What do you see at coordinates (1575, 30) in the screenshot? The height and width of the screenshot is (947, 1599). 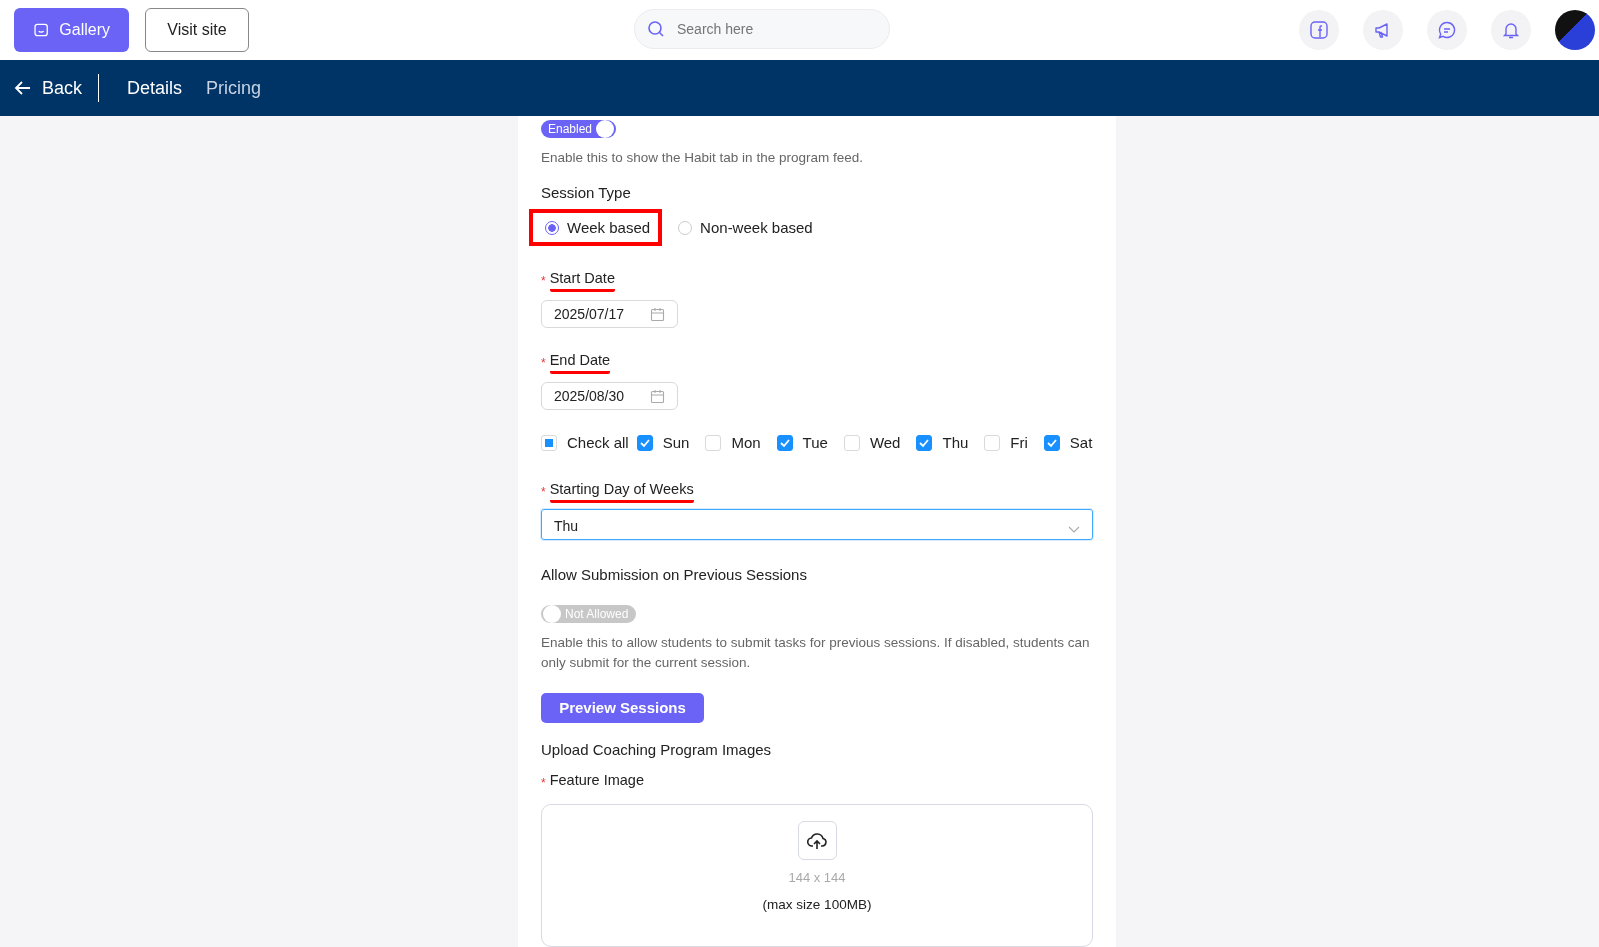 I see `avatar` at bounding box center [1575, 30].